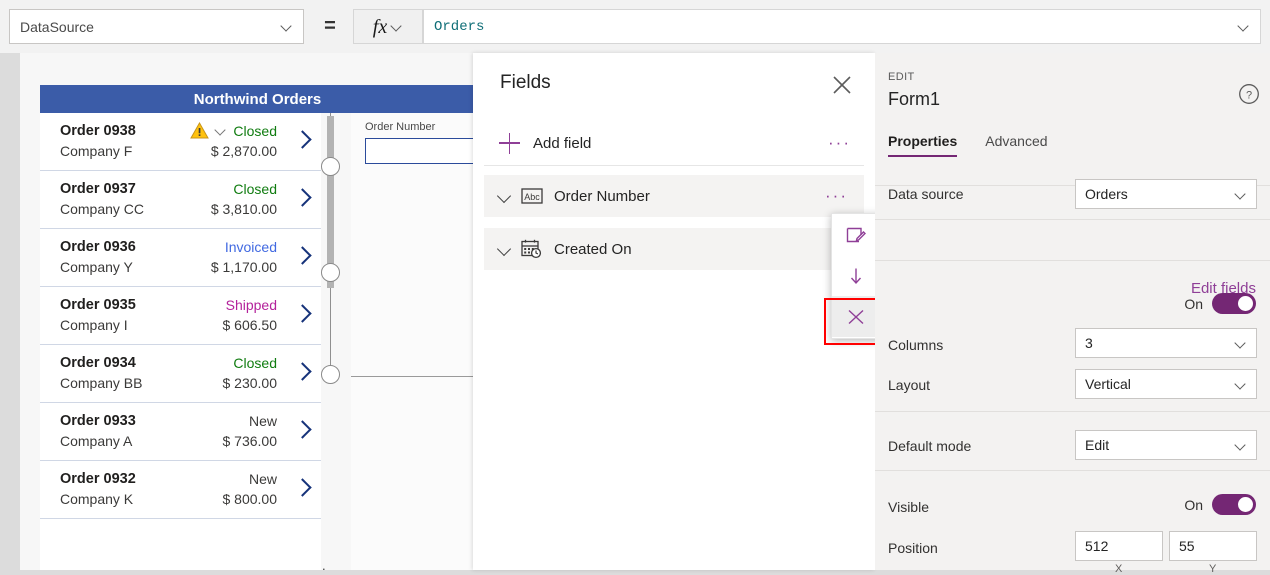  What do you see at coordinates (1016, 145) in the screenshot?
I see `tab-advanced: Advanced` at bounding box center [1016, 145].